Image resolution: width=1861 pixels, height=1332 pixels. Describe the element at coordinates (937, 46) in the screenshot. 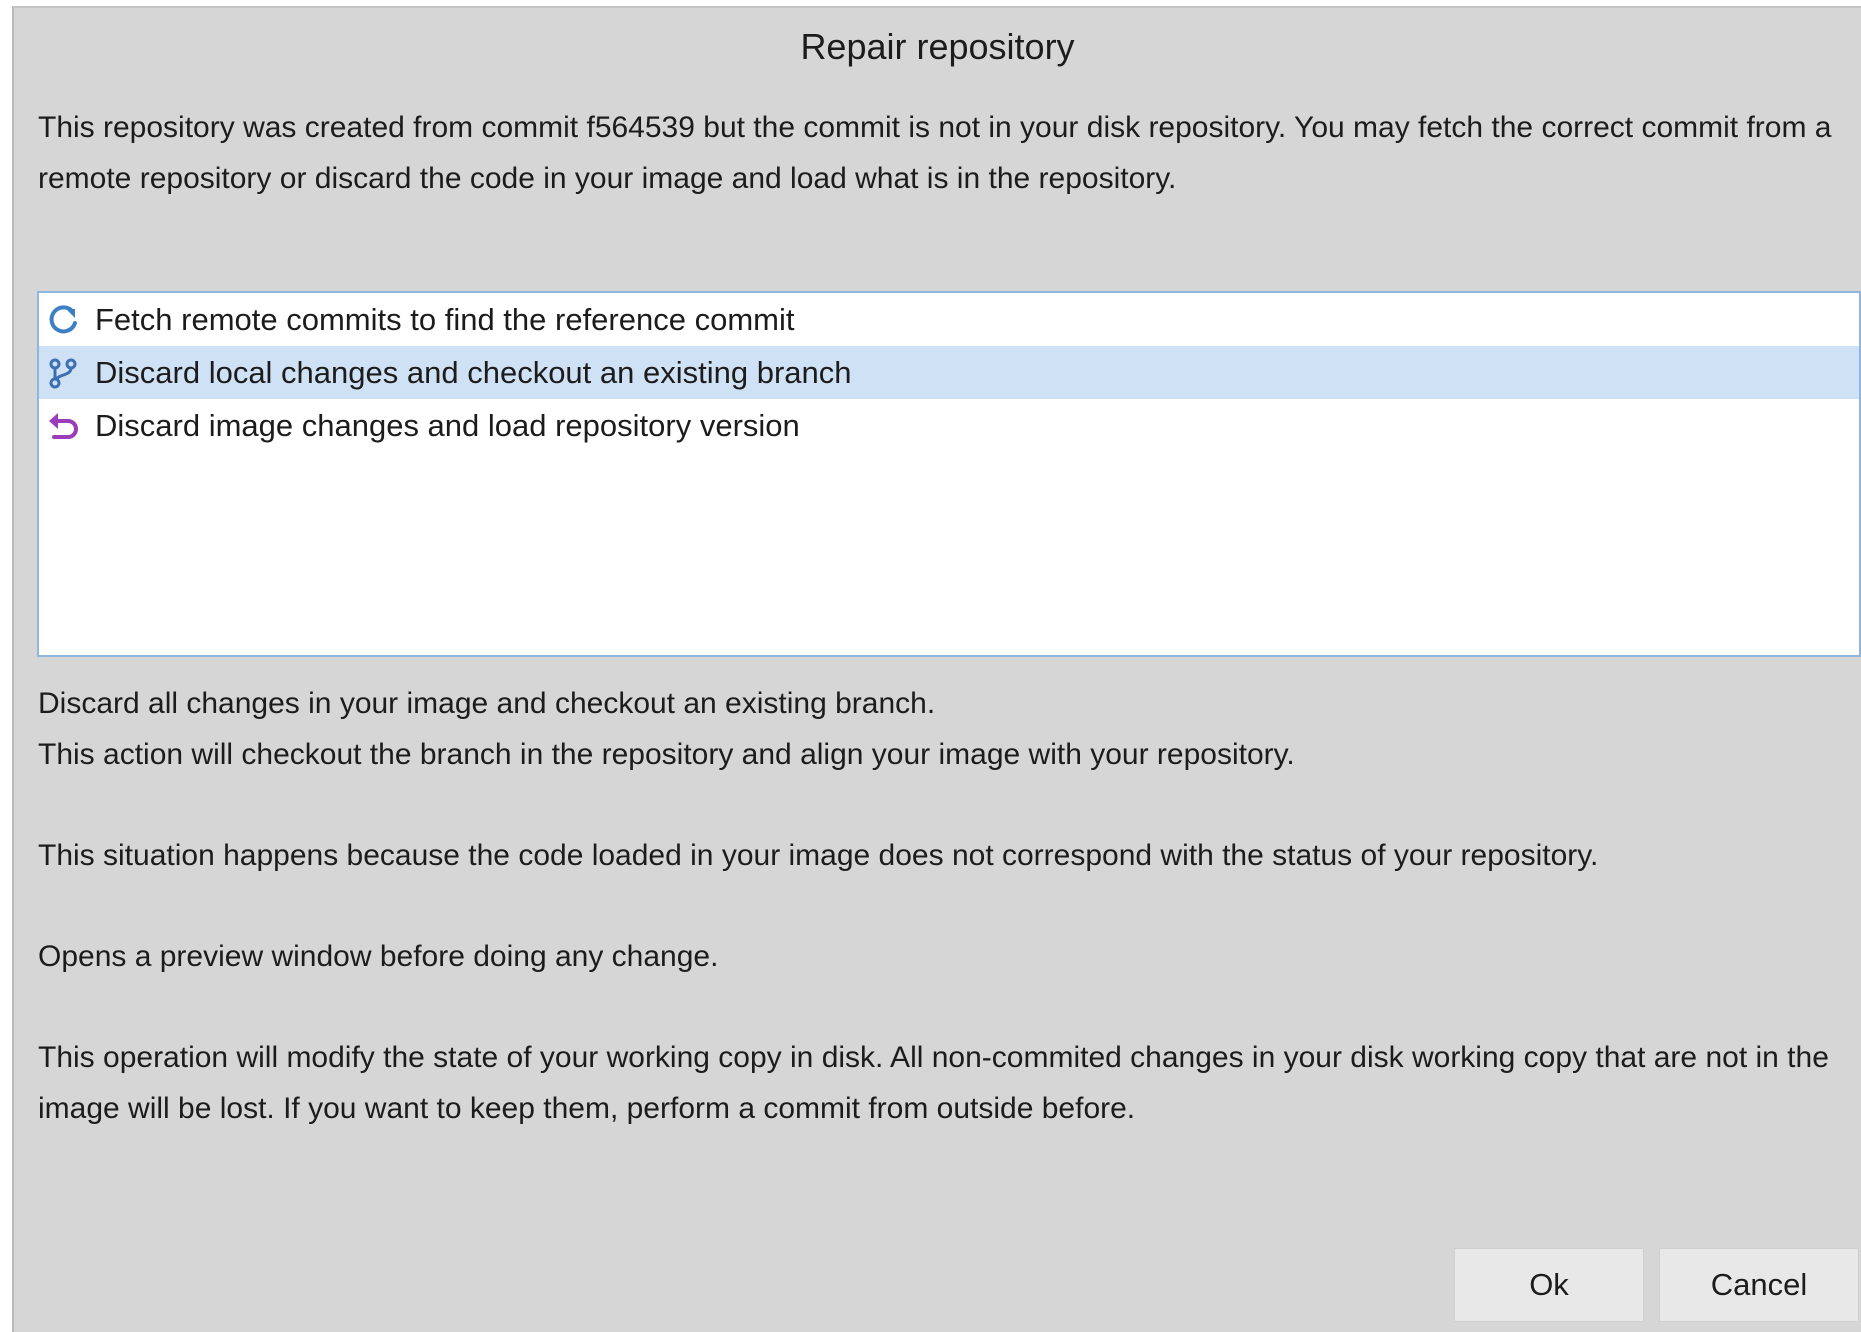

I see `dialog-title: Repair repository` at that location.